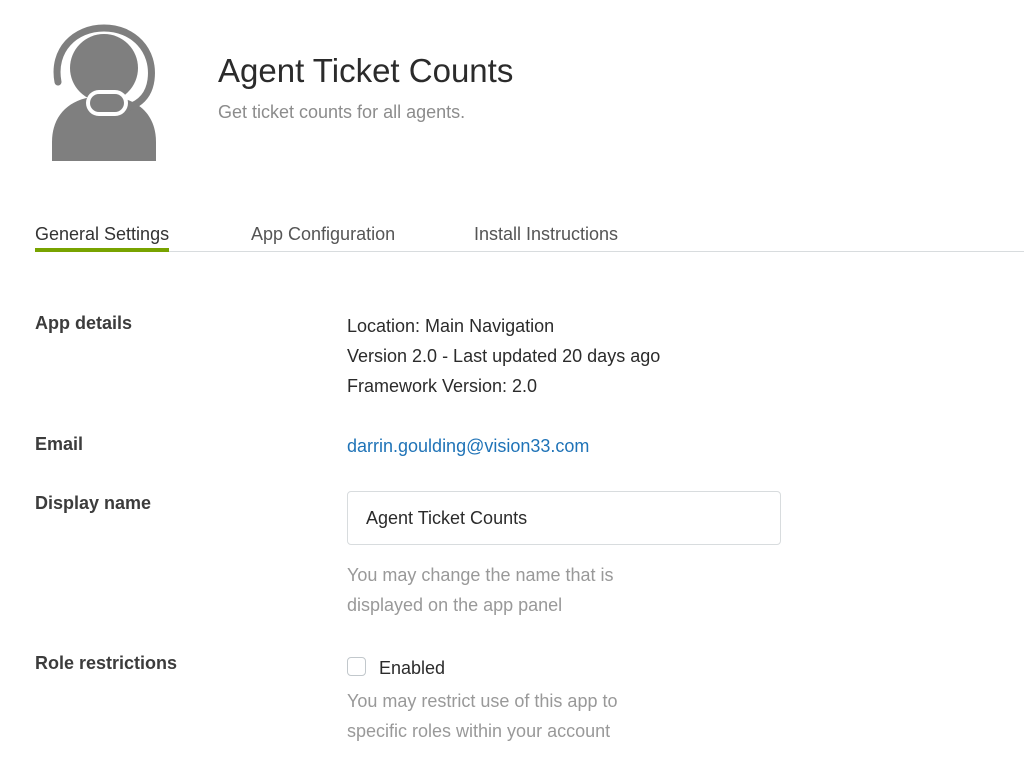 This screenshot has height=768, width=1024. I want to click on tab-install-instructions: Install Instructions, so click(546, 237).